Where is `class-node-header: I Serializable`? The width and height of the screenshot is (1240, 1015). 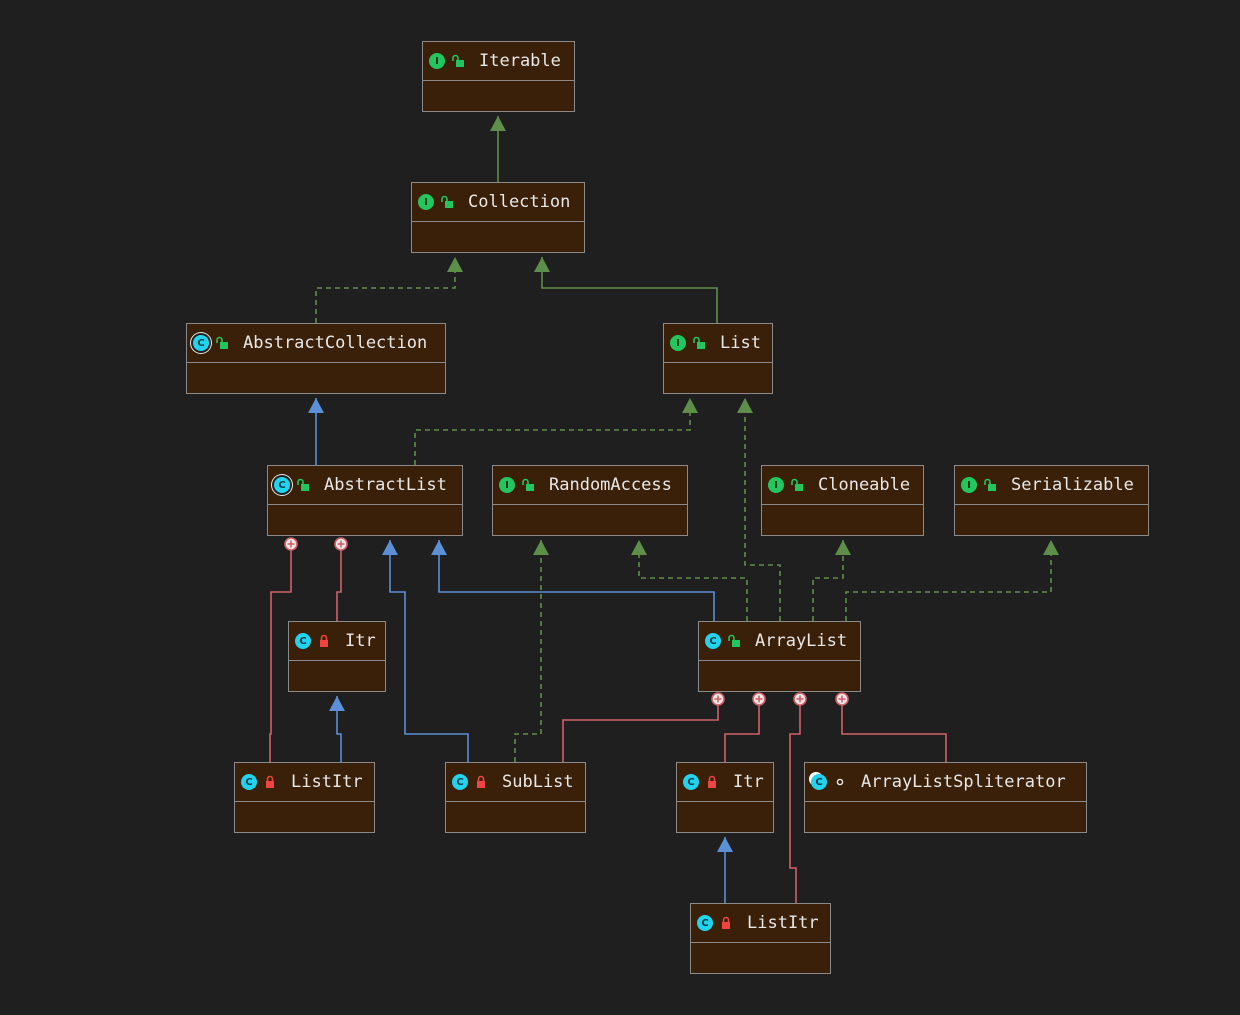 class-node-header: I Serializable is located at coordinates (1051, 485).